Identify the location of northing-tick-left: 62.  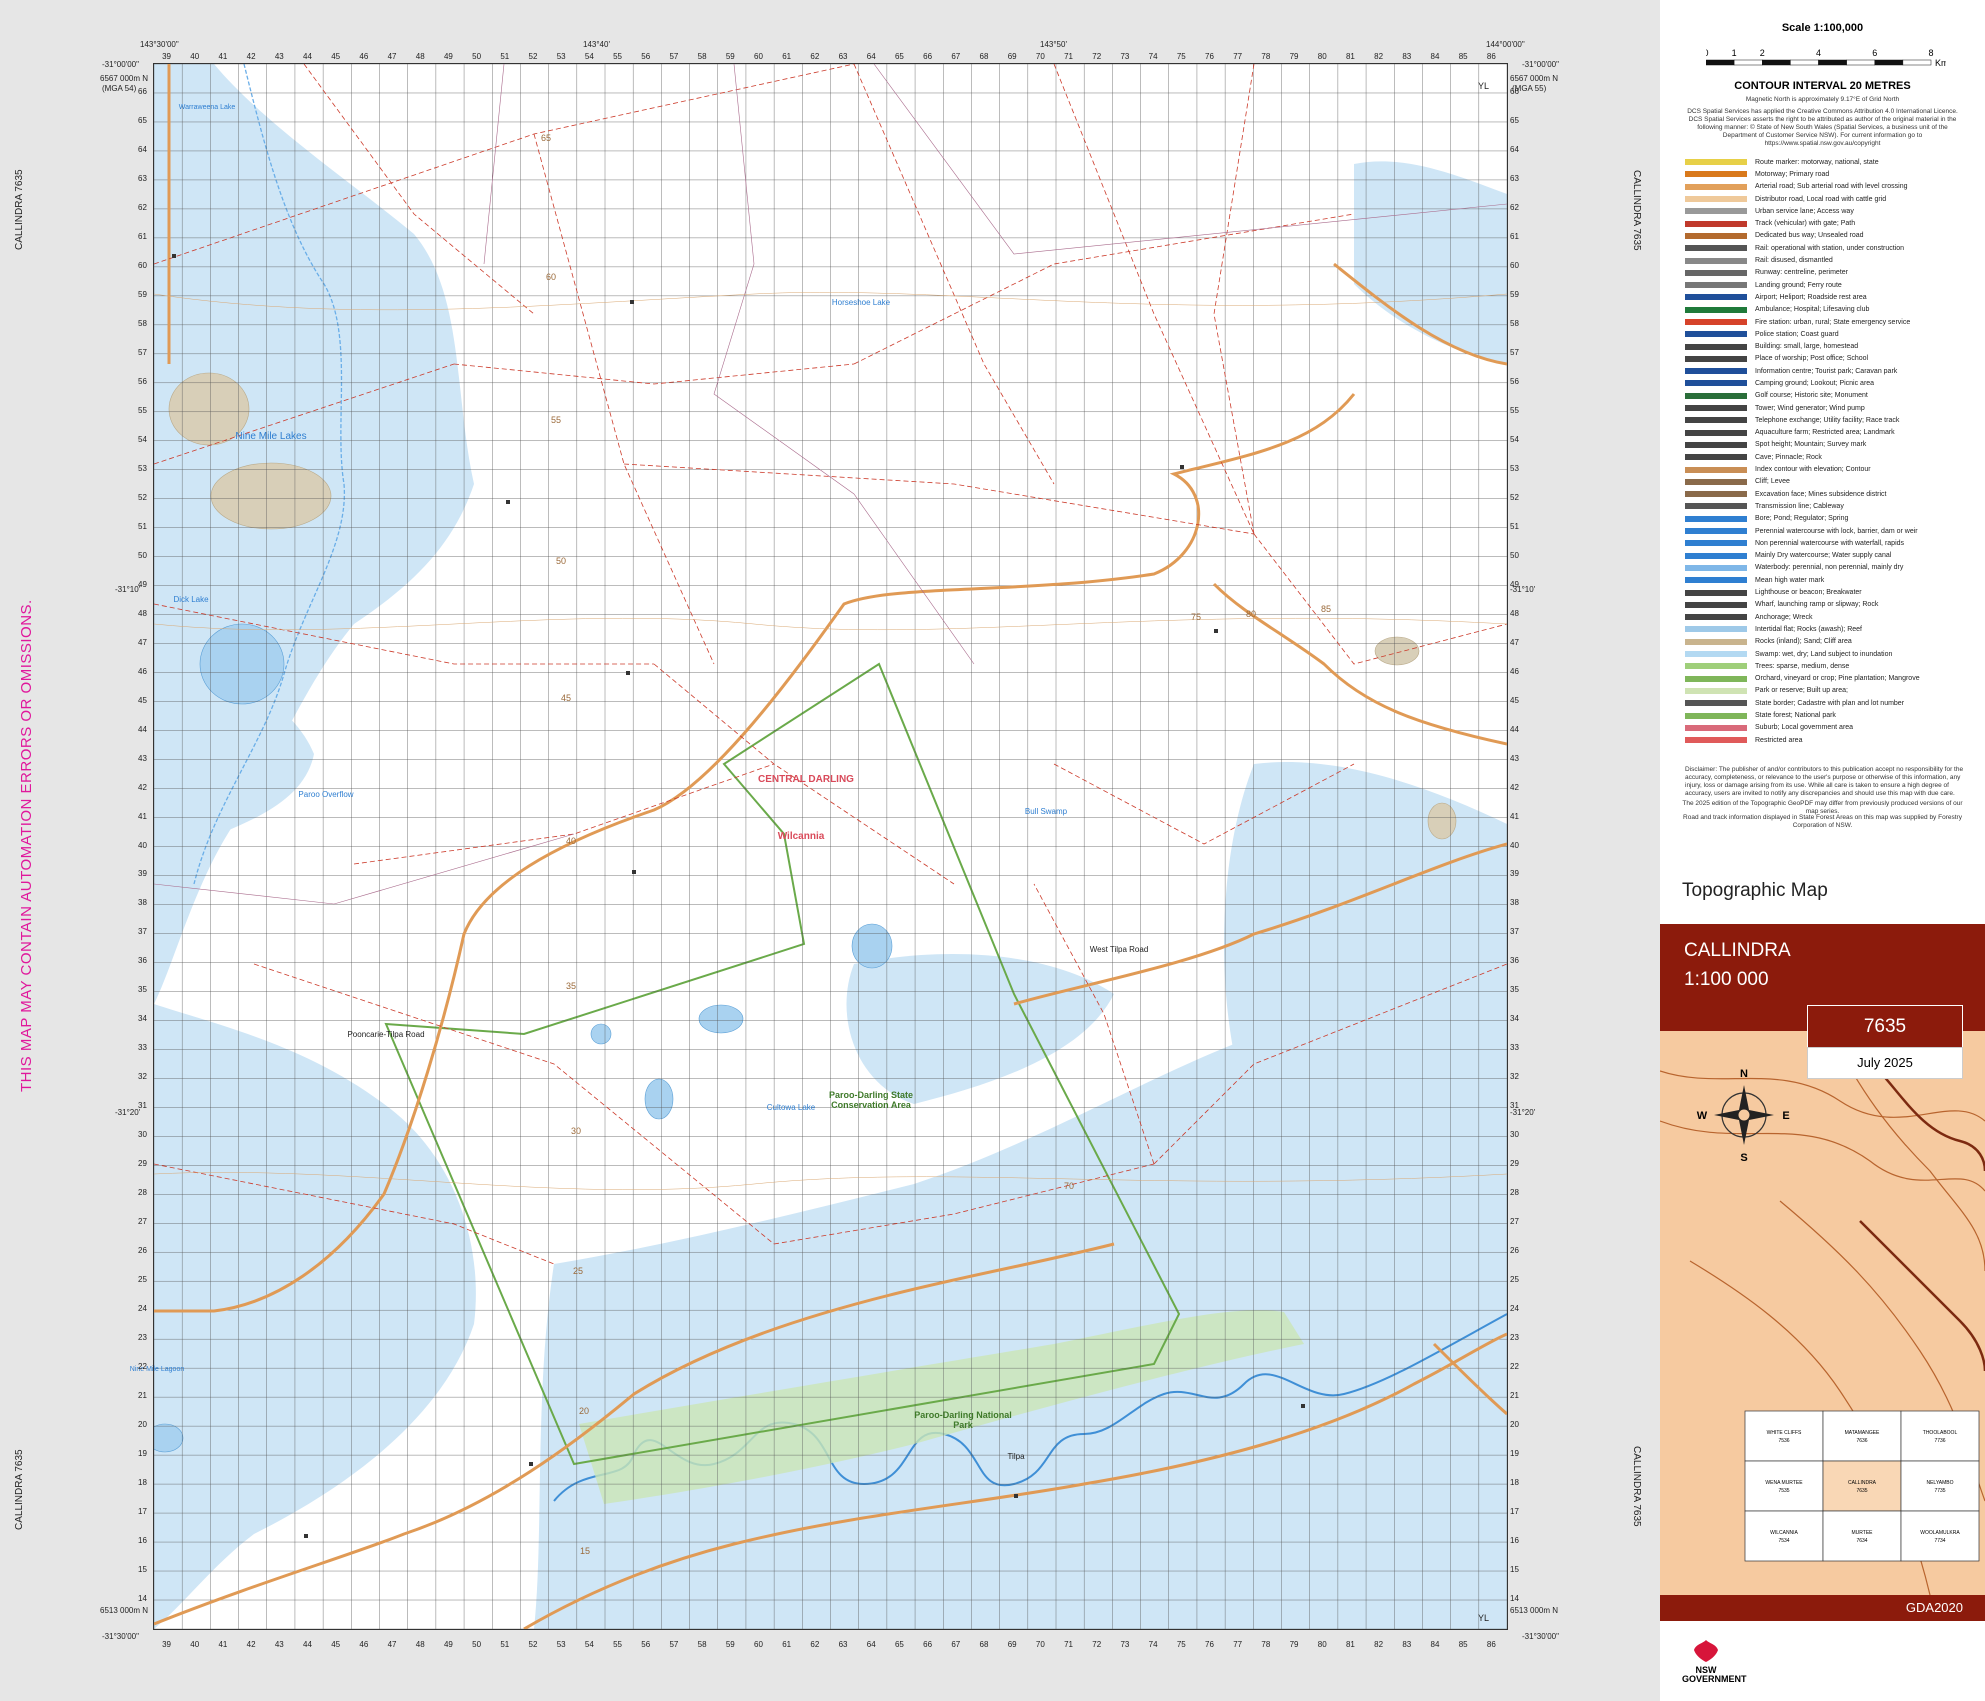
(142, 207).